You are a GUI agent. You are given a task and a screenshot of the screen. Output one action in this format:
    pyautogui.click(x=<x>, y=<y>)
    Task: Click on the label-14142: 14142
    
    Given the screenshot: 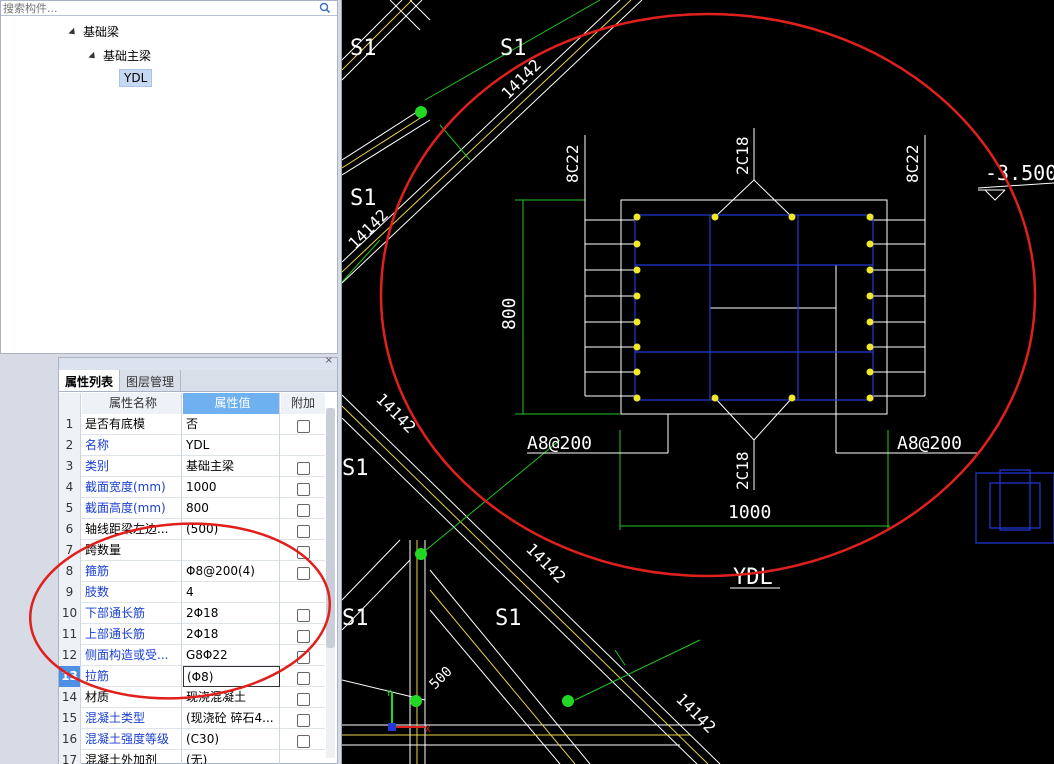 What is the action you would take?
    pyautogui.click(x=695, y=712)
    